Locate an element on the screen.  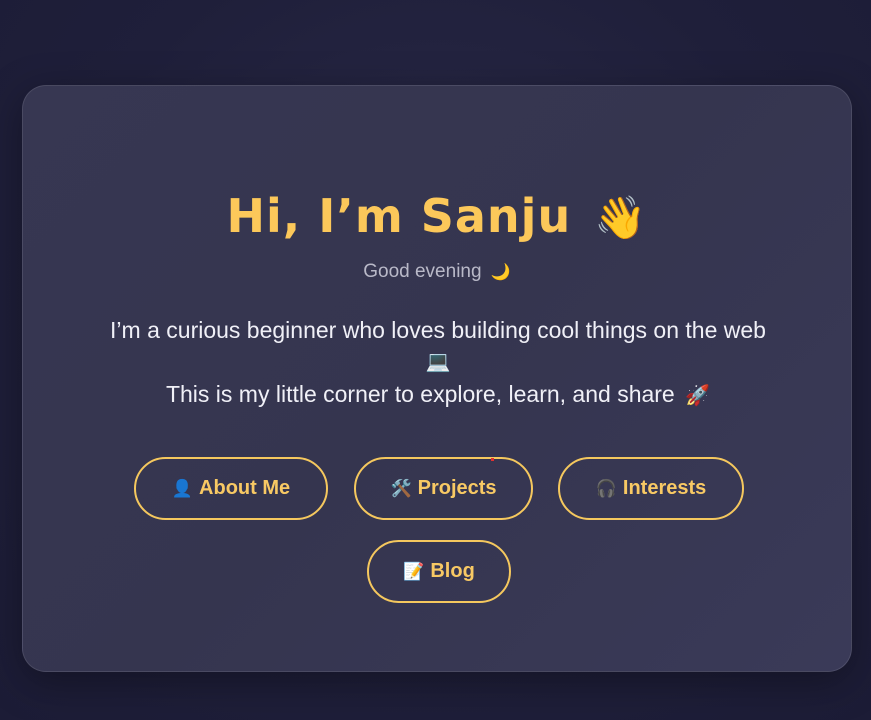
title-text: Hi, I’m Sanju is located at coordinates (399, 216).